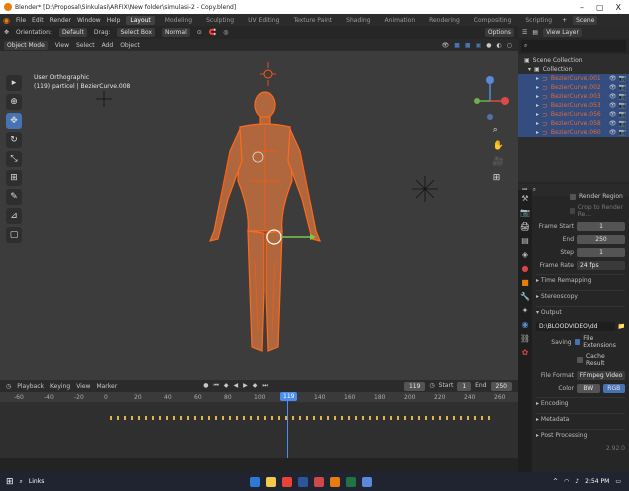  I want to click on add-workspace-icon: +, so click(564, 20).